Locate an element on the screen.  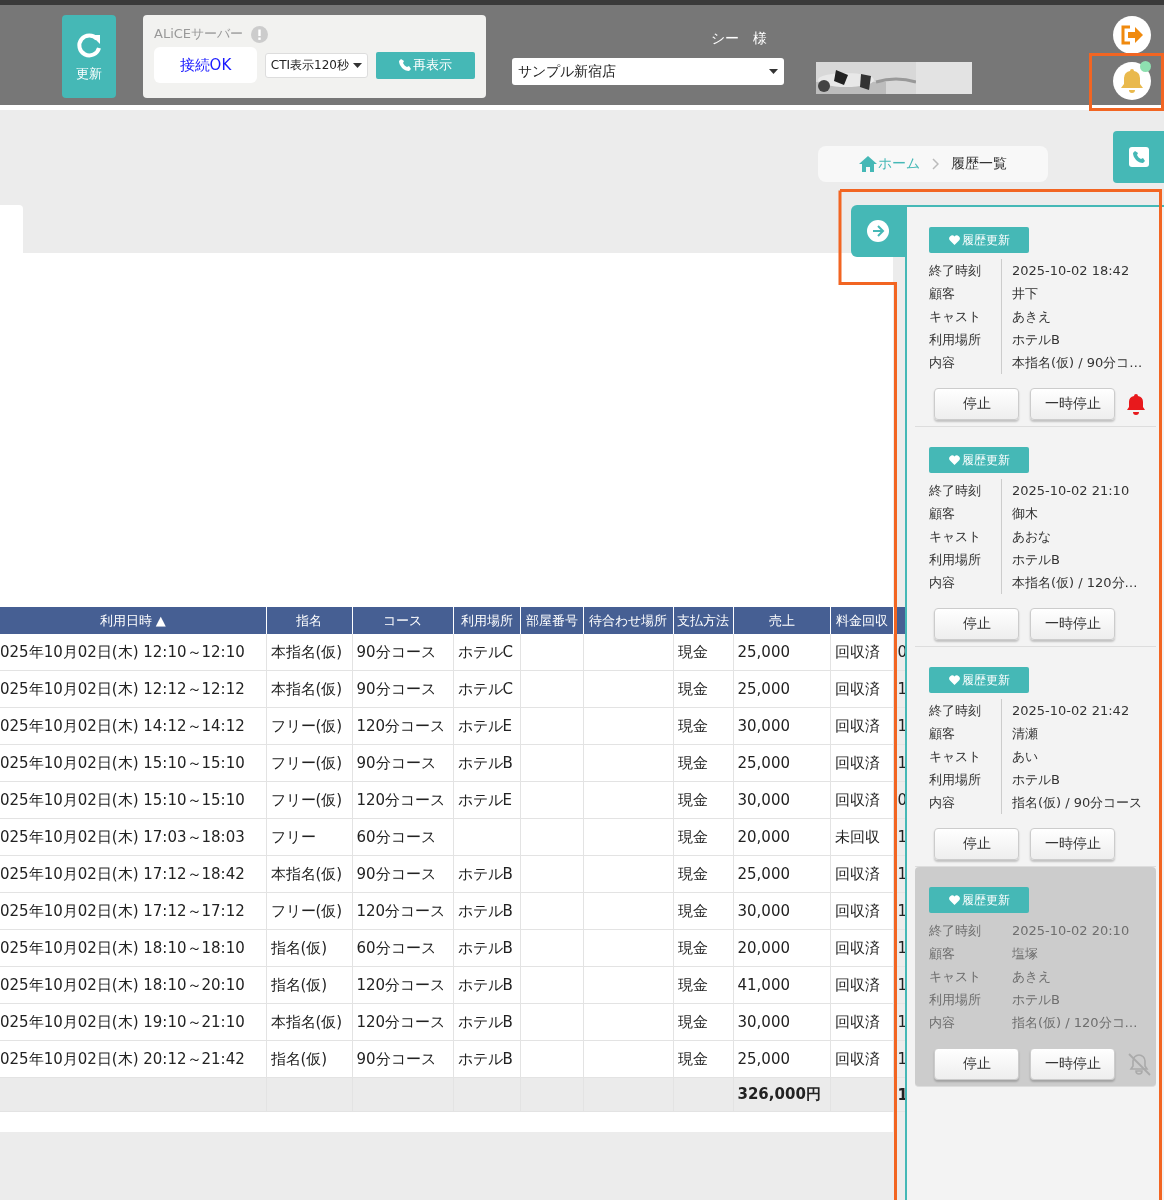
column-header: 料金回収 is located at coordinates (861, 620).